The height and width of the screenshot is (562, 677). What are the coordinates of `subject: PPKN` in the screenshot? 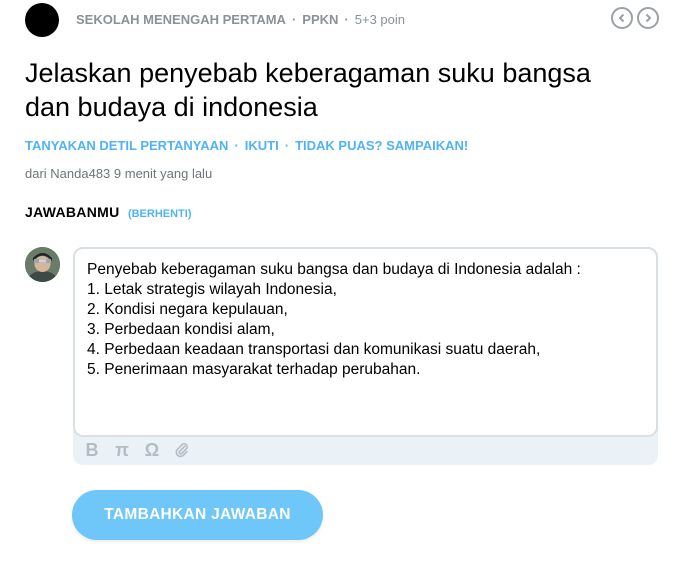 It's located at (320, 19).